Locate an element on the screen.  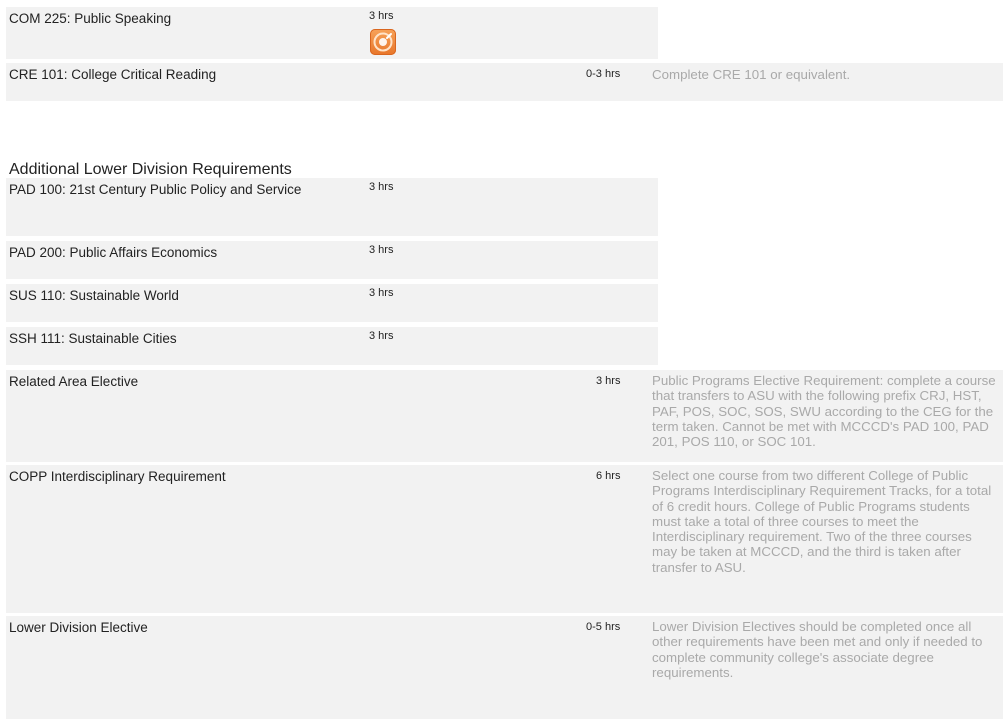
elective-name: COPP Interdisciplinary Requirement is located at coordinates (117, 476).